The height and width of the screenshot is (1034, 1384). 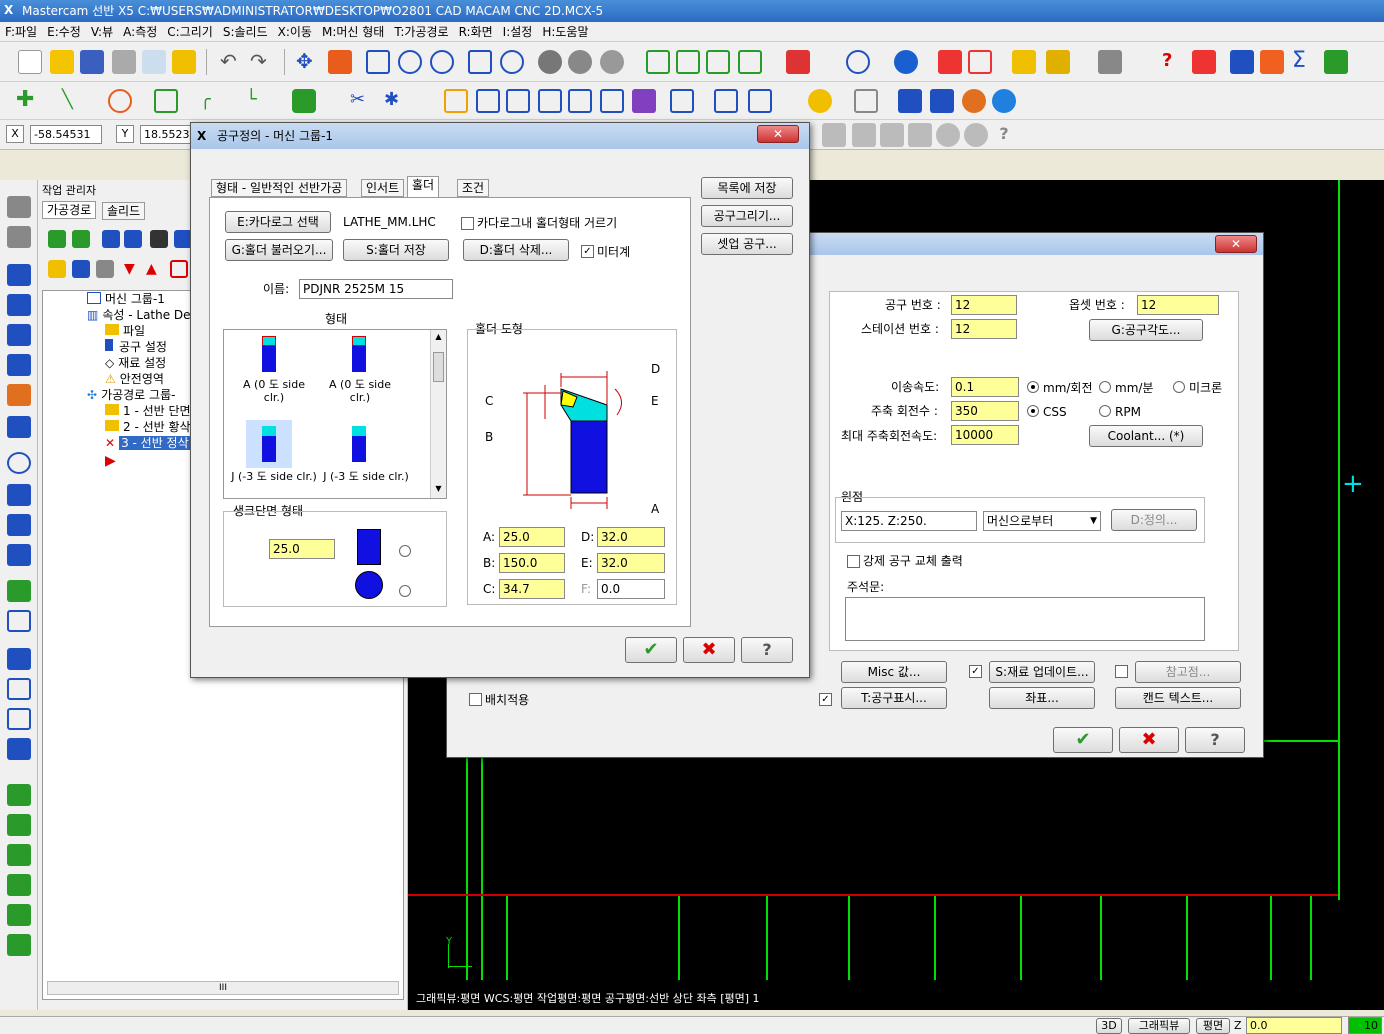 I want to click on globe-icon, so click(x=858, y=62).